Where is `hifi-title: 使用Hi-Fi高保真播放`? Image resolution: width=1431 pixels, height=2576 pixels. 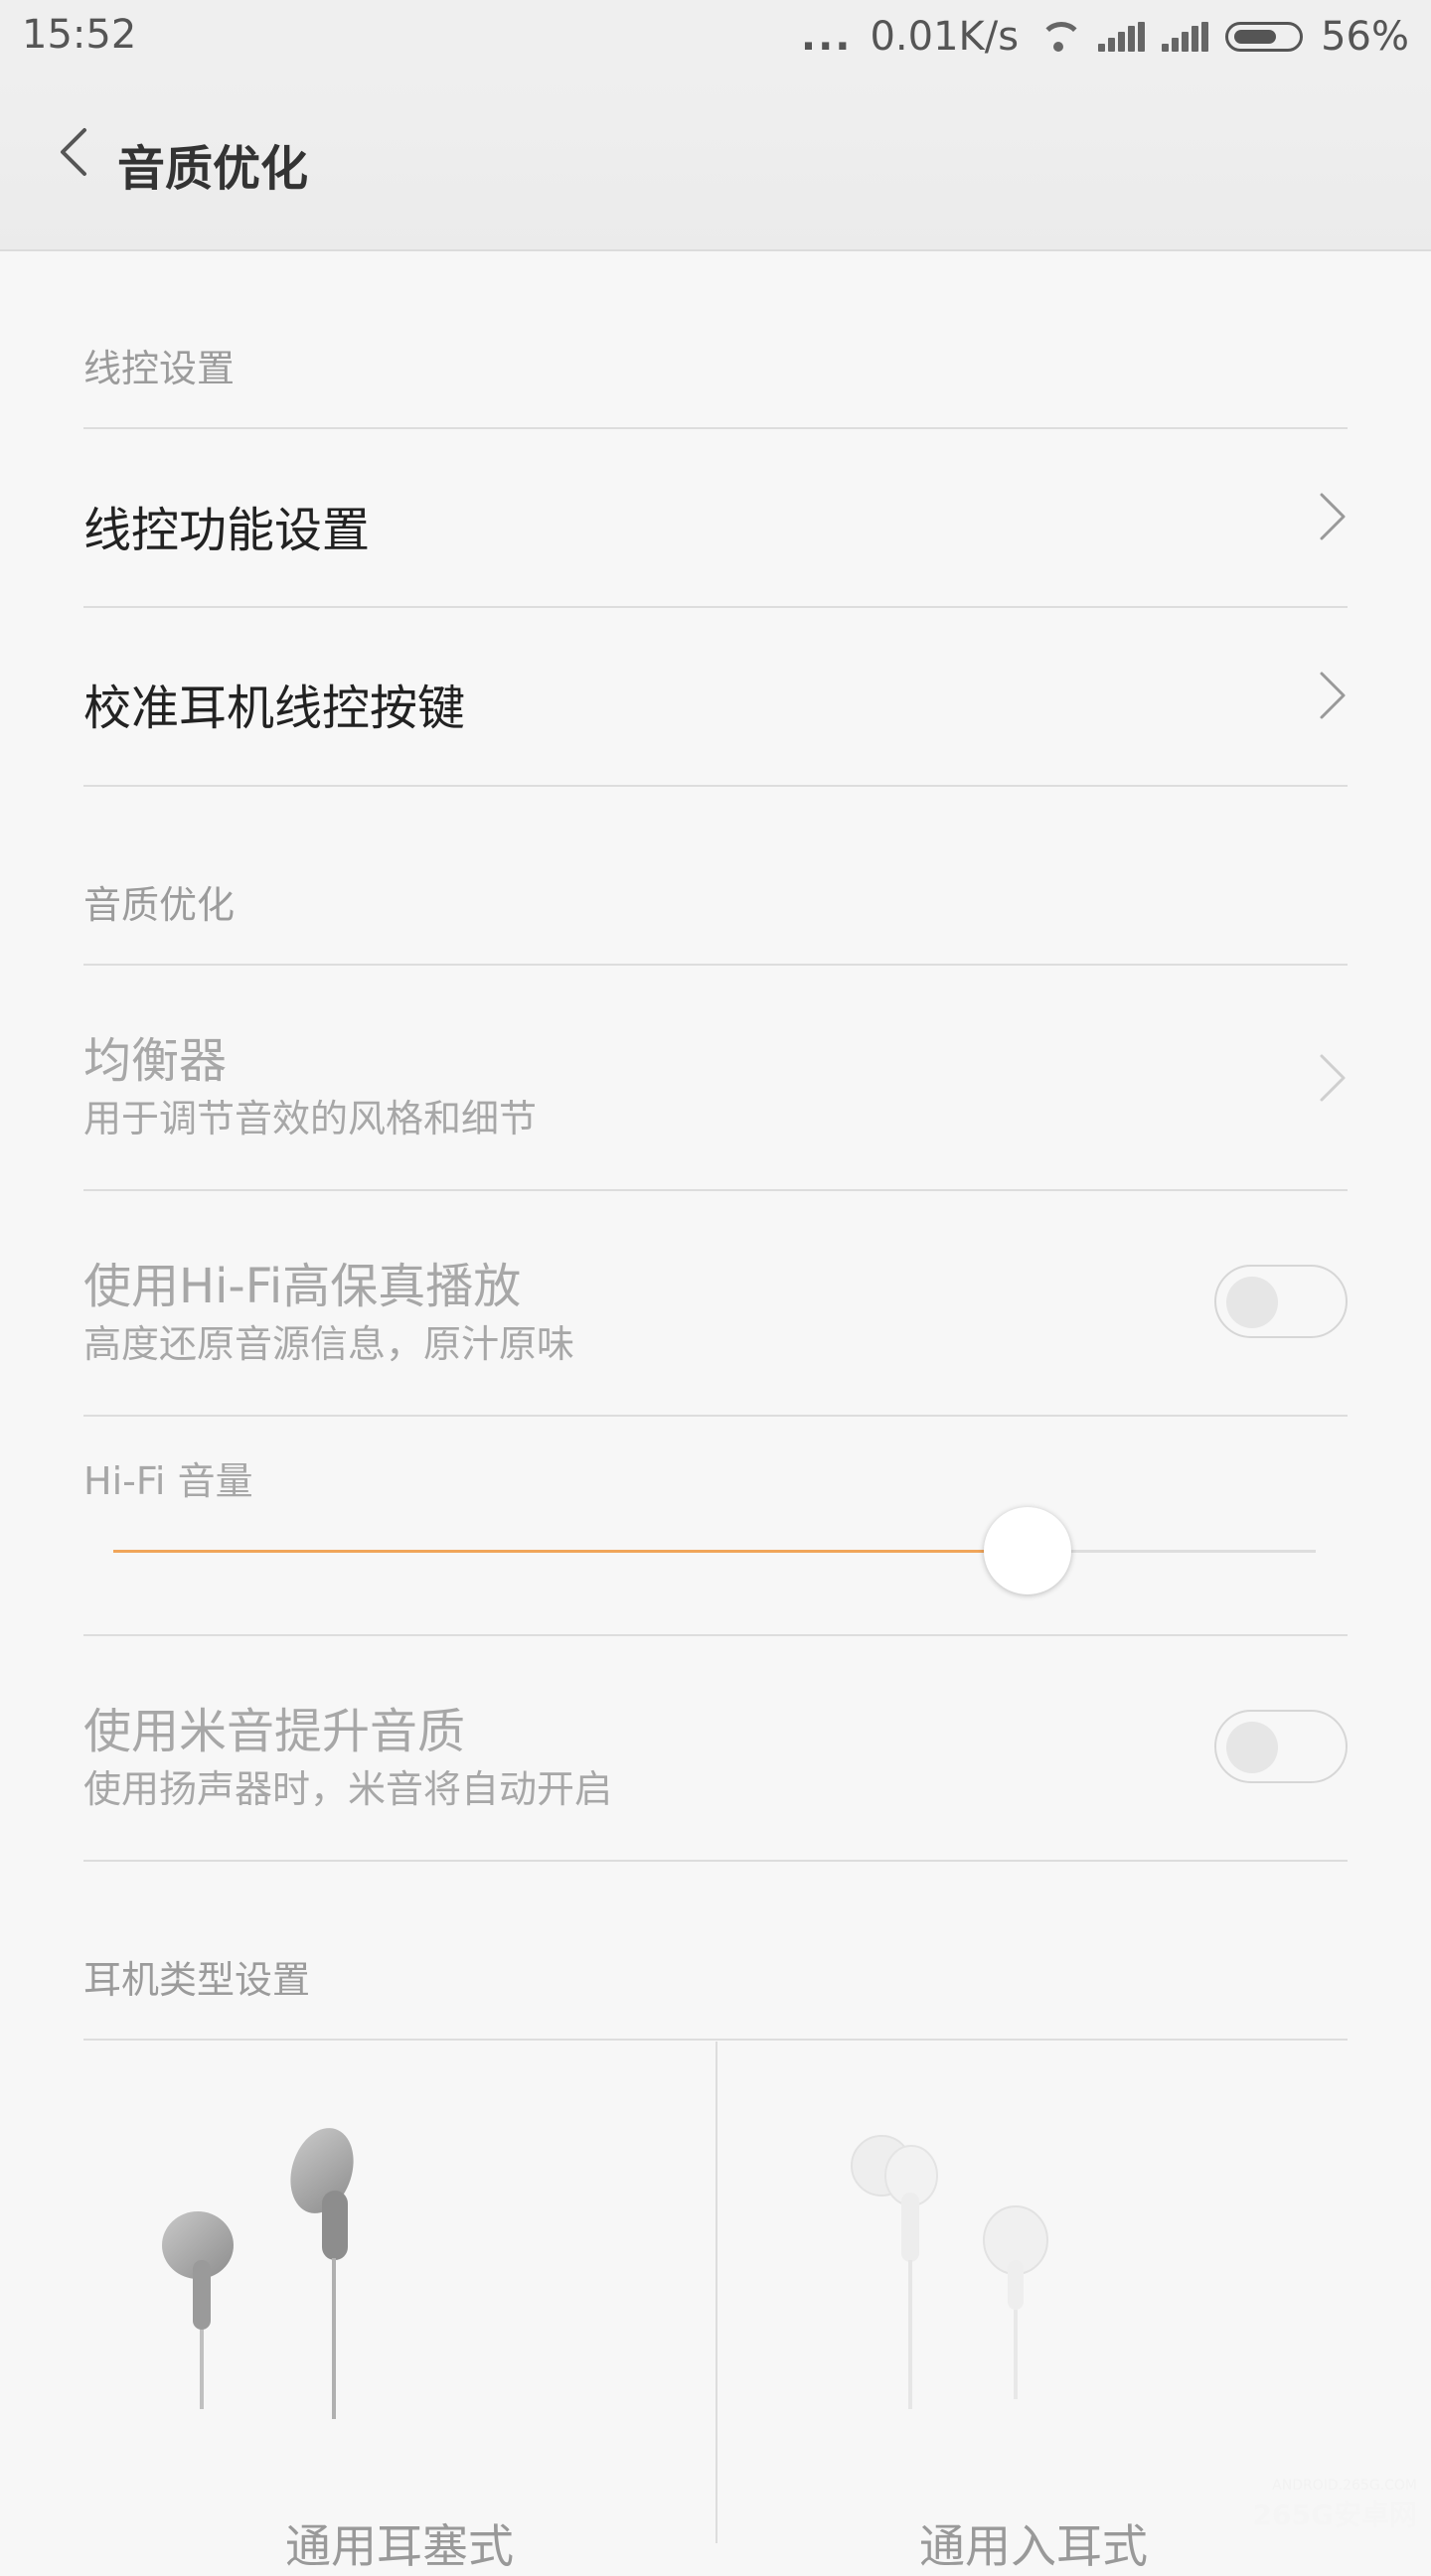 hifi-title: 使用Hi-Fi高保真播放 is located at coordinates (302, 1286).